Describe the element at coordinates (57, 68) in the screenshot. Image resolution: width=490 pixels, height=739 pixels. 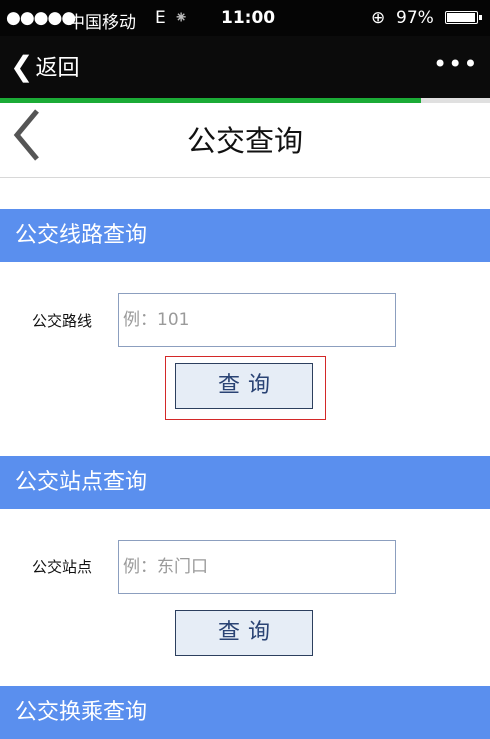
I see `back-label: 返回` at that location.